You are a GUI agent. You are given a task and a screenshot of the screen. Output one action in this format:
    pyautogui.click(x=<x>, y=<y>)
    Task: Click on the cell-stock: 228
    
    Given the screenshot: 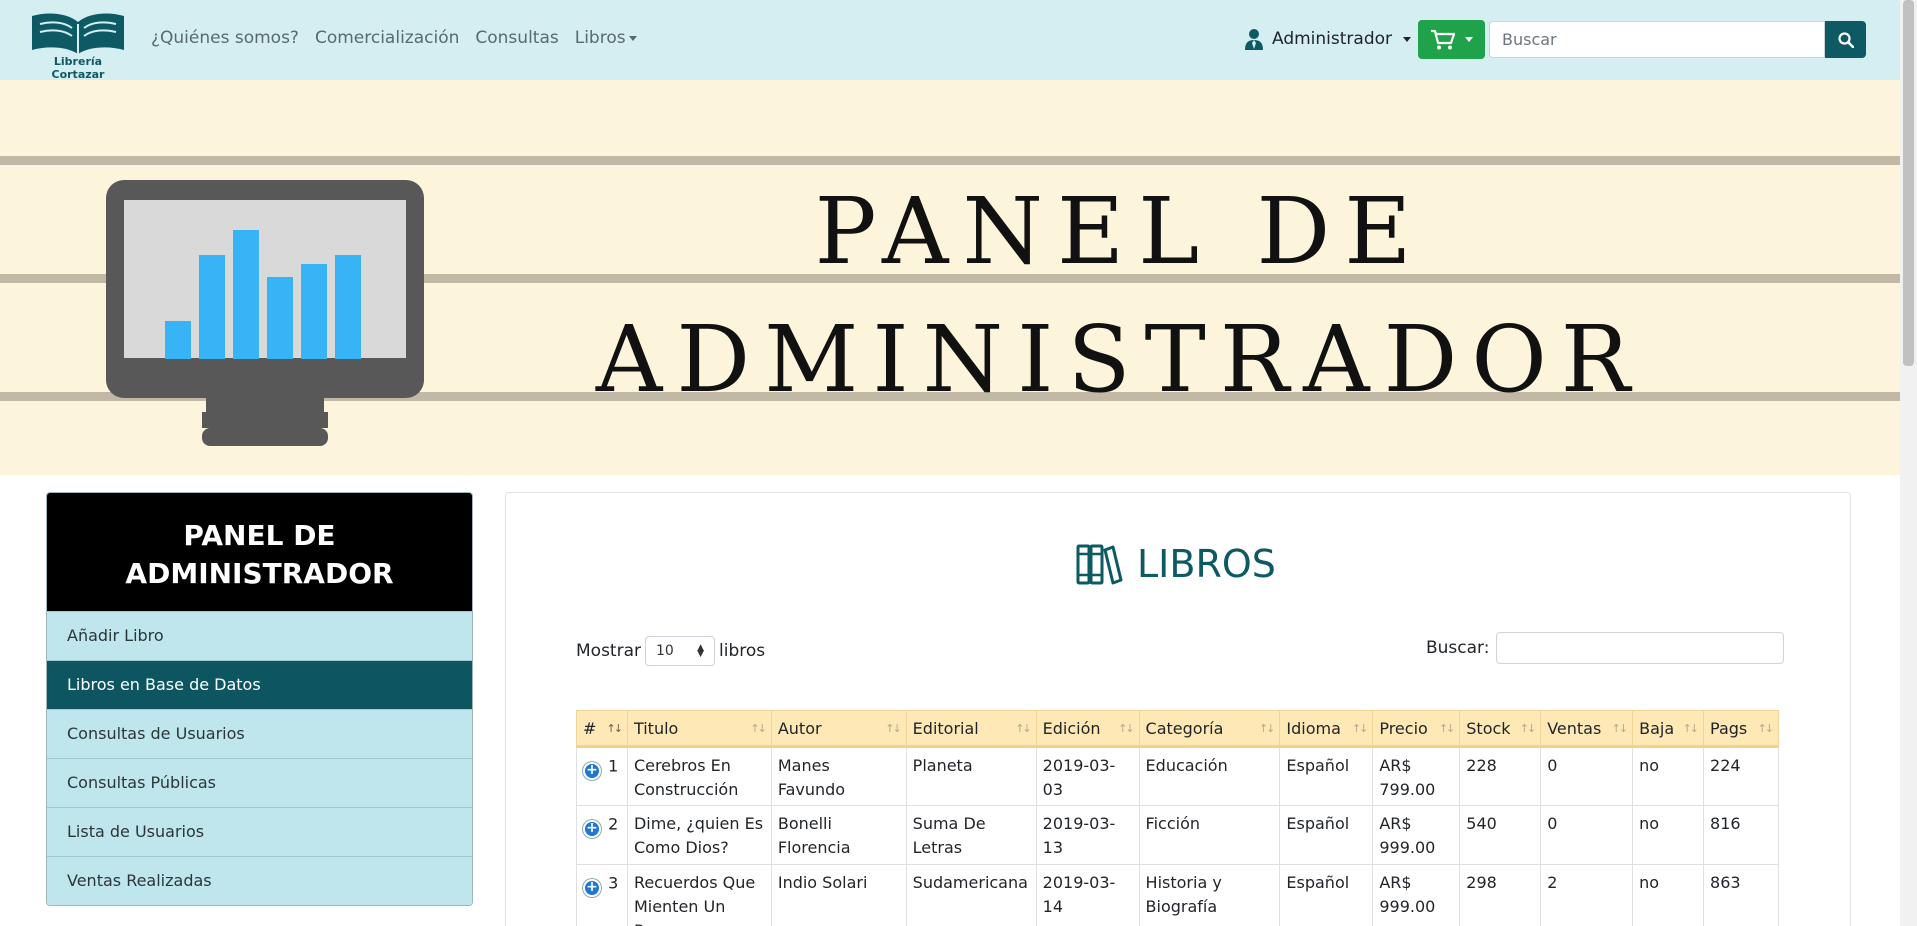 What is the action you would take?
    pyautogui.click(x=1500, y=776)
    